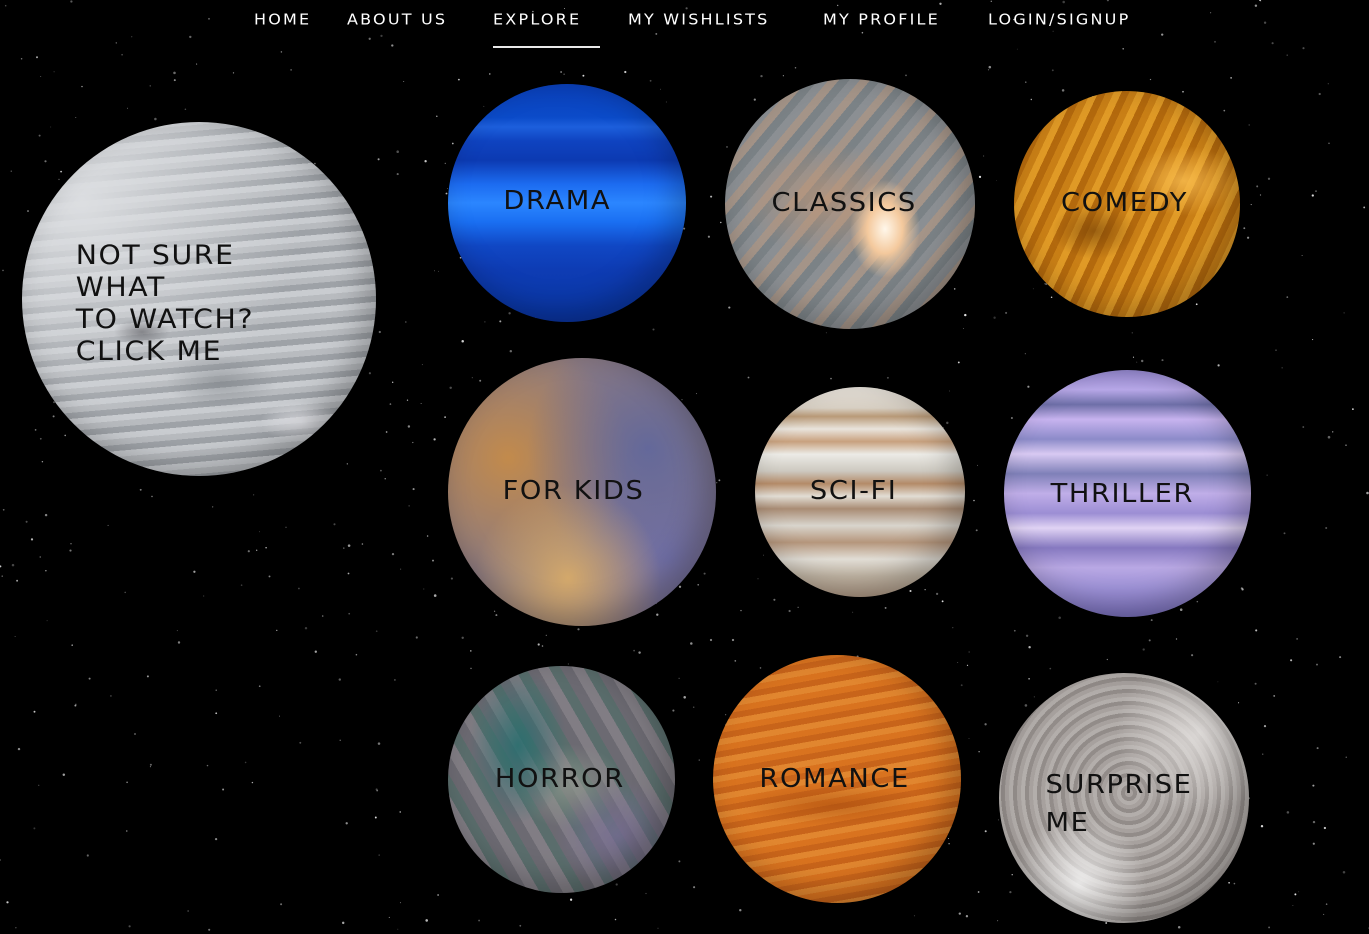 This screenshot has width=1369, height=934. Describe the element at coordinates (850, 204) in the screenshot. I see `genre-classics-planet: CLASSICS` at that location.